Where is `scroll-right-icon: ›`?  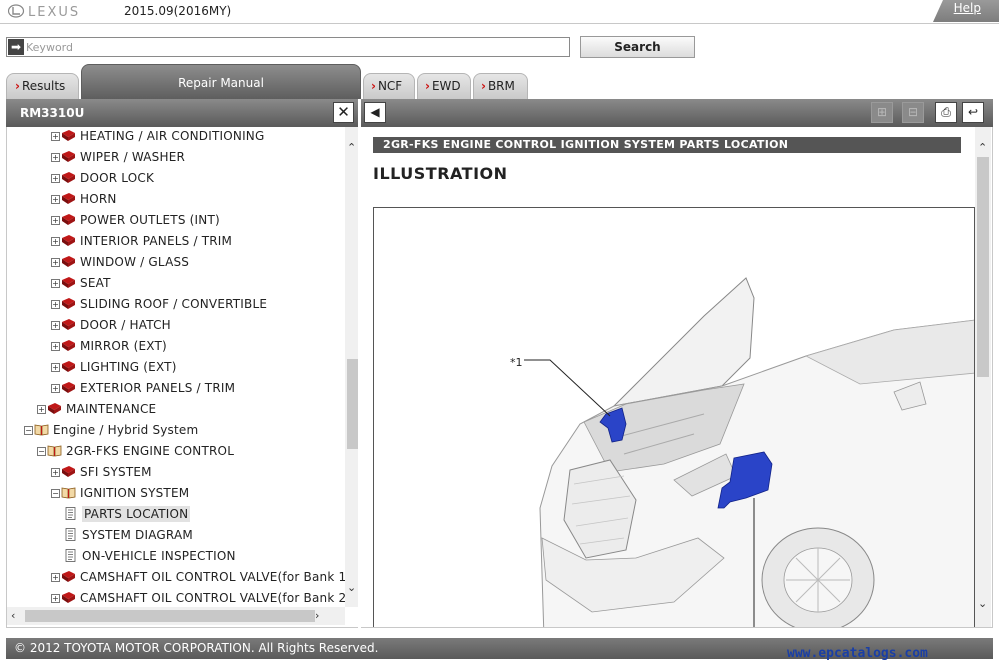 scroll-right-icon: › is located at coordinates (317, 615).